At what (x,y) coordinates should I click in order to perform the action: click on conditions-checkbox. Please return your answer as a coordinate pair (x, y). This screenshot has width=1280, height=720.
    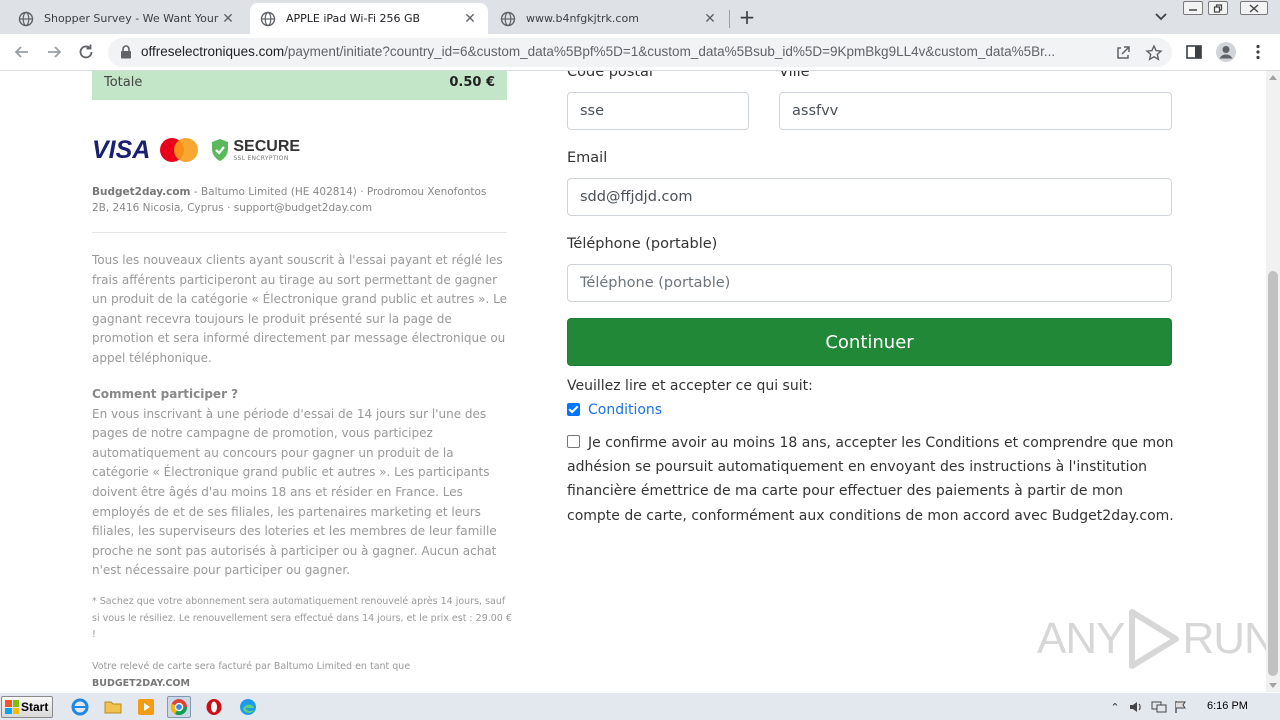
    Looking at the image, I should click on (573, 409).